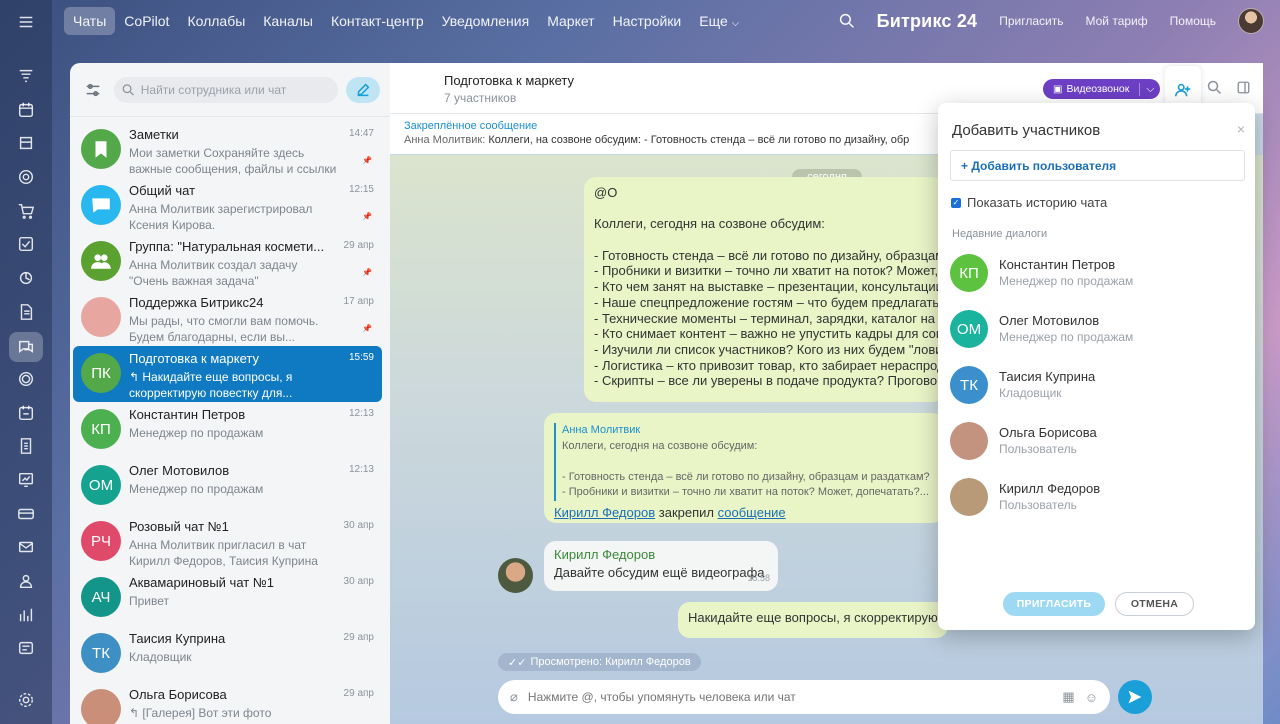 The image size is (1280, 724). What do you see at coordinates (1243, 89) in the screenshot?
I see `sidebar-toggle-icon` at bounding box center [1243, 89].